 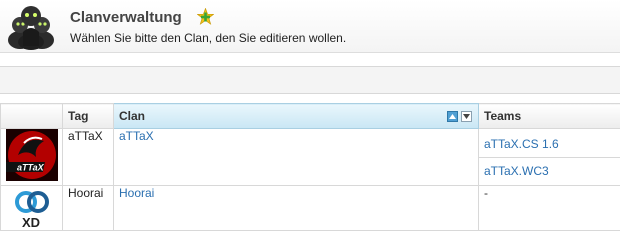 I want to click on xd-logo: XD, so click(x=32, y=208).